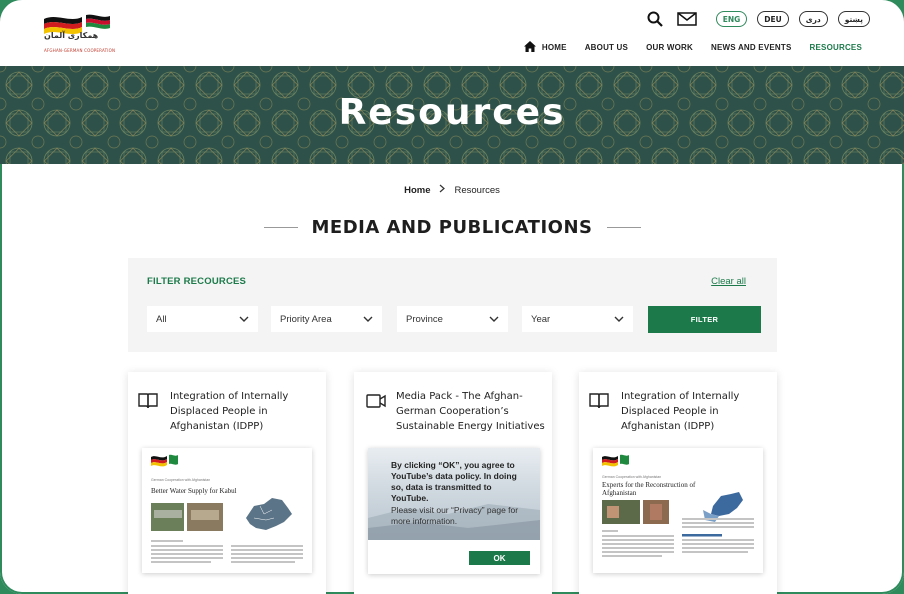  What do you see at coordinates (417, 190) in the screenshot?
I see `breadcrumb-home: Home` at bounding box center [417, 190].